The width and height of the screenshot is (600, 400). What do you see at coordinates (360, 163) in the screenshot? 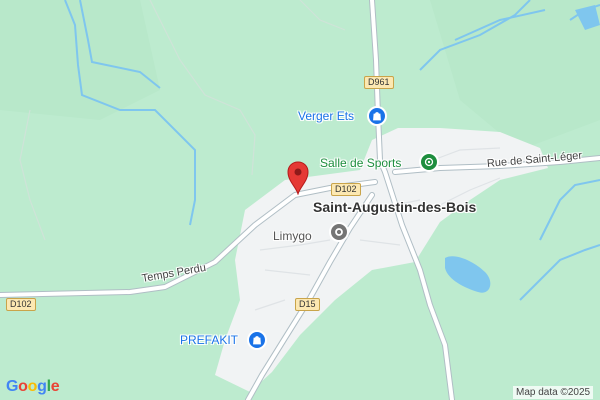
I see `poi-label-salle: Salle de Sports` at bounding box center [360, 163].